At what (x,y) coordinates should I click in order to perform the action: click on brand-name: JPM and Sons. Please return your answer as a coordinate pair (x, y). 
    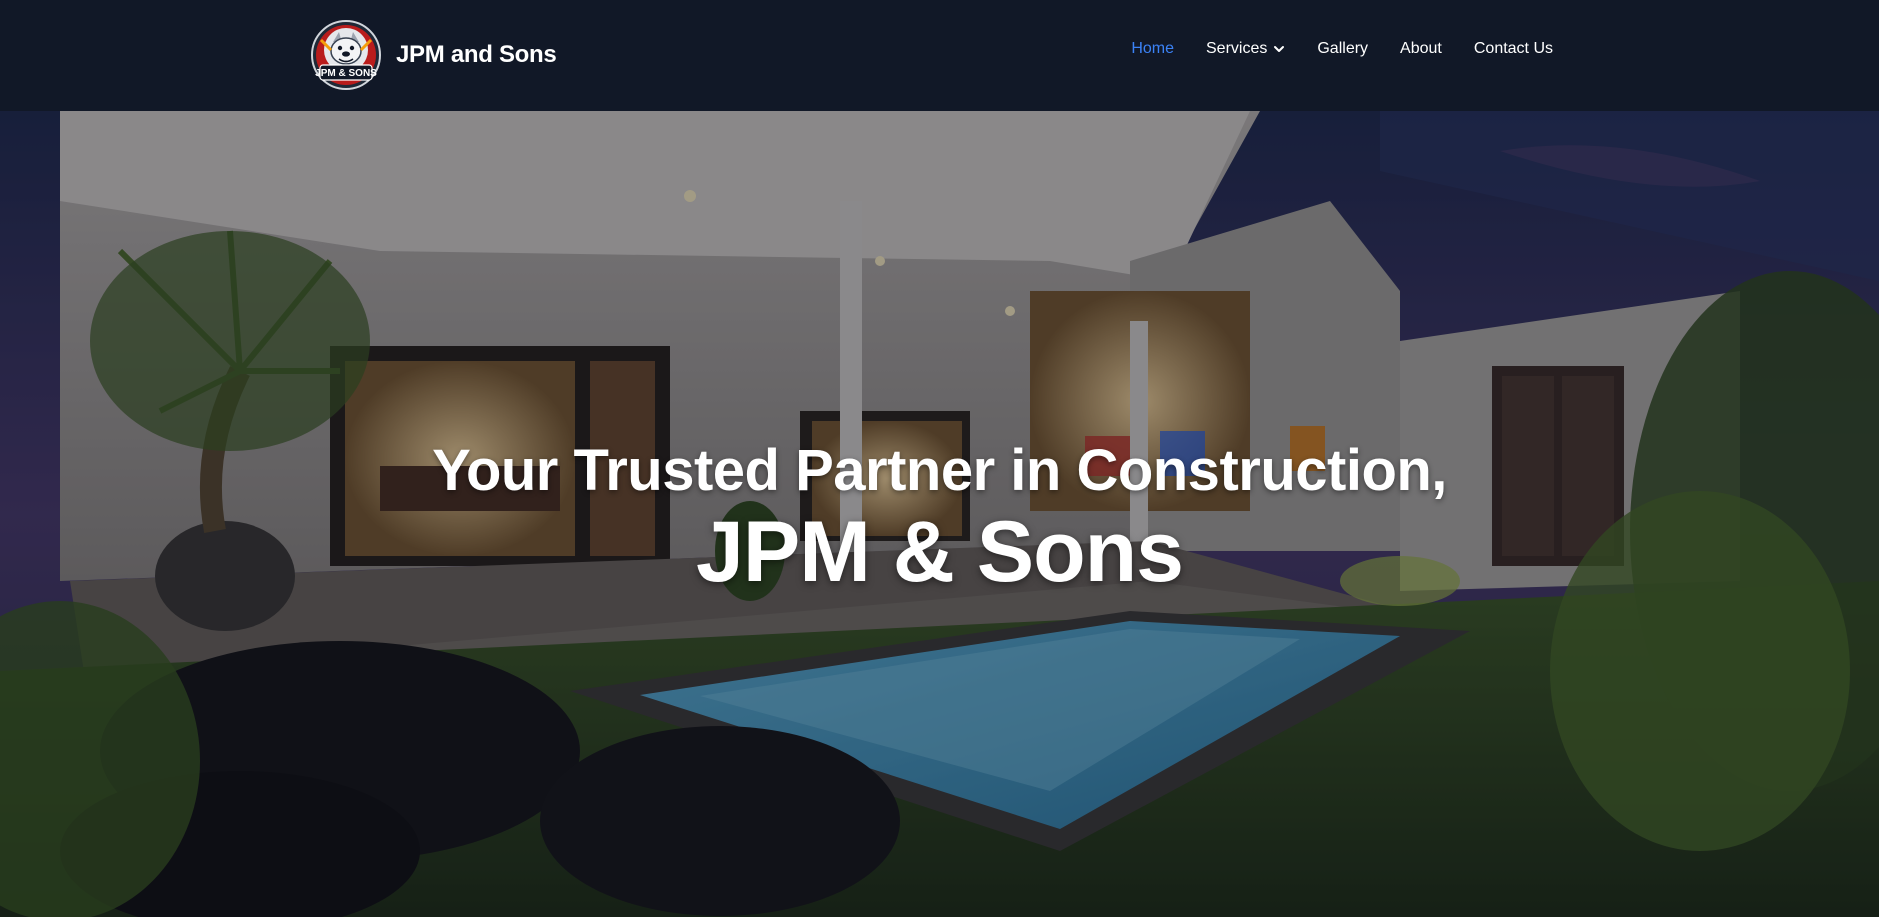
    Looking at the image, I should click on (476, 55).